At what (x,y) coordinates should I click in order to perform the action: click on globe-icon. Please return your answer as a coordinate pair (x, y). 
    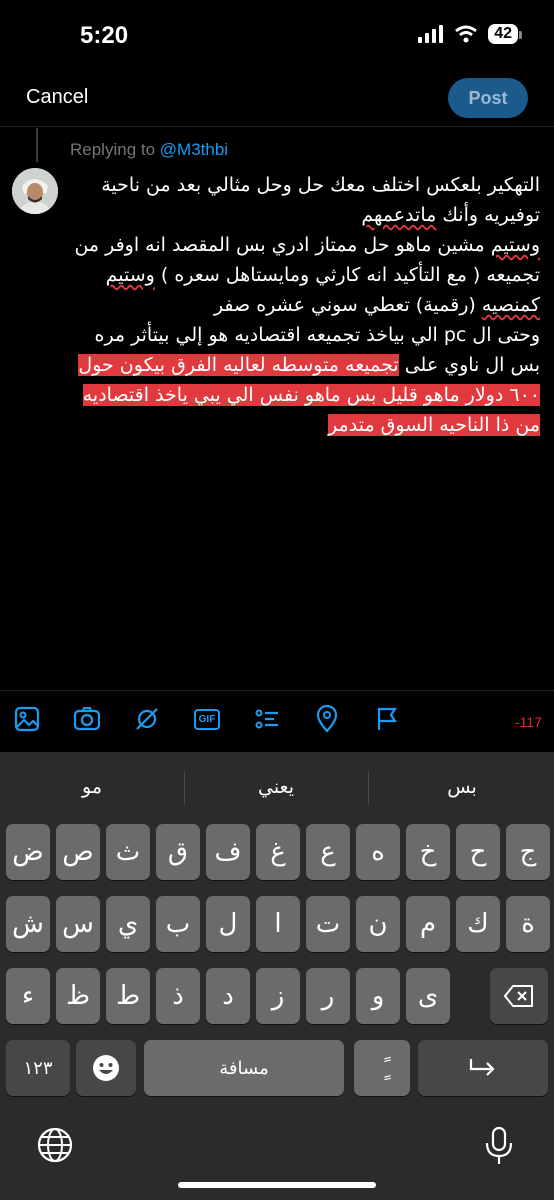
    Looking at the image, I should click on (55, 1147).